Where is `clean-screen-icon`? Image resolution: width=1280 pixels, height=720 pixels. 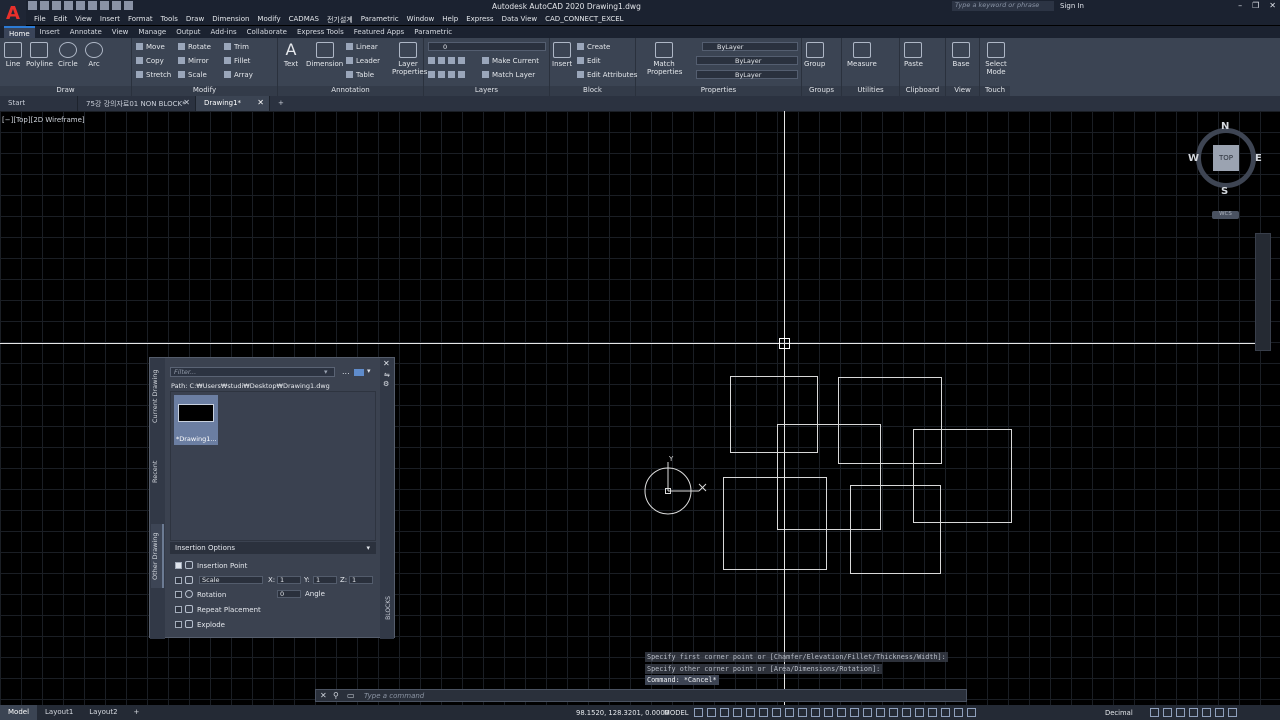 clean-screen-icon is located at coordinates (1206, 712).